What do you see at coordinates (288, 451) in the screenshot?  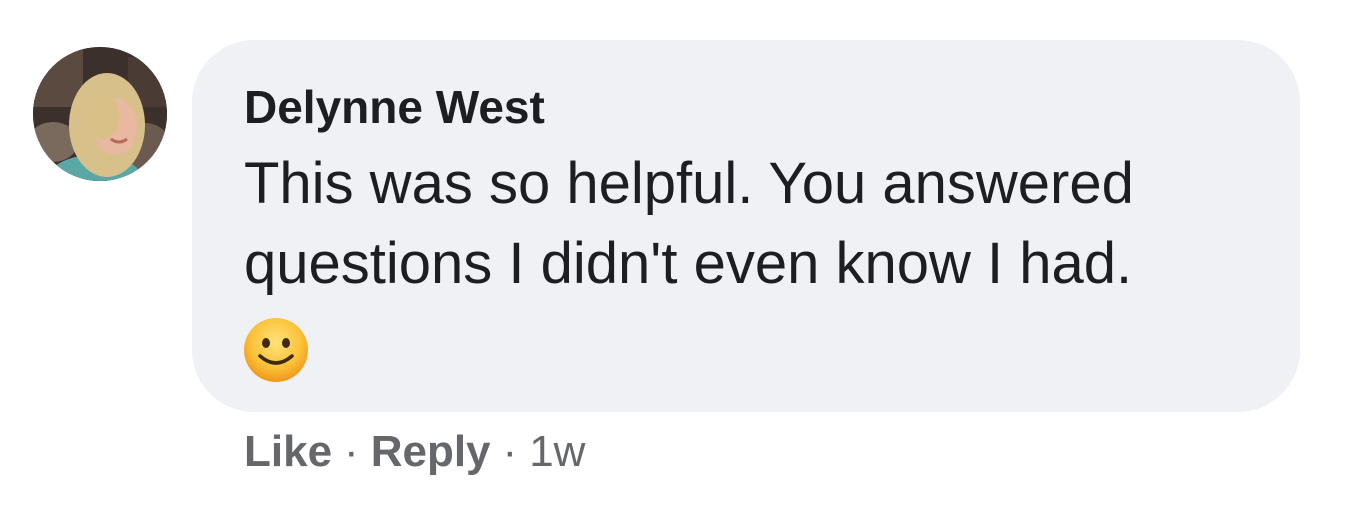 I see `like-button: Like` at bounding box center [288, 451].